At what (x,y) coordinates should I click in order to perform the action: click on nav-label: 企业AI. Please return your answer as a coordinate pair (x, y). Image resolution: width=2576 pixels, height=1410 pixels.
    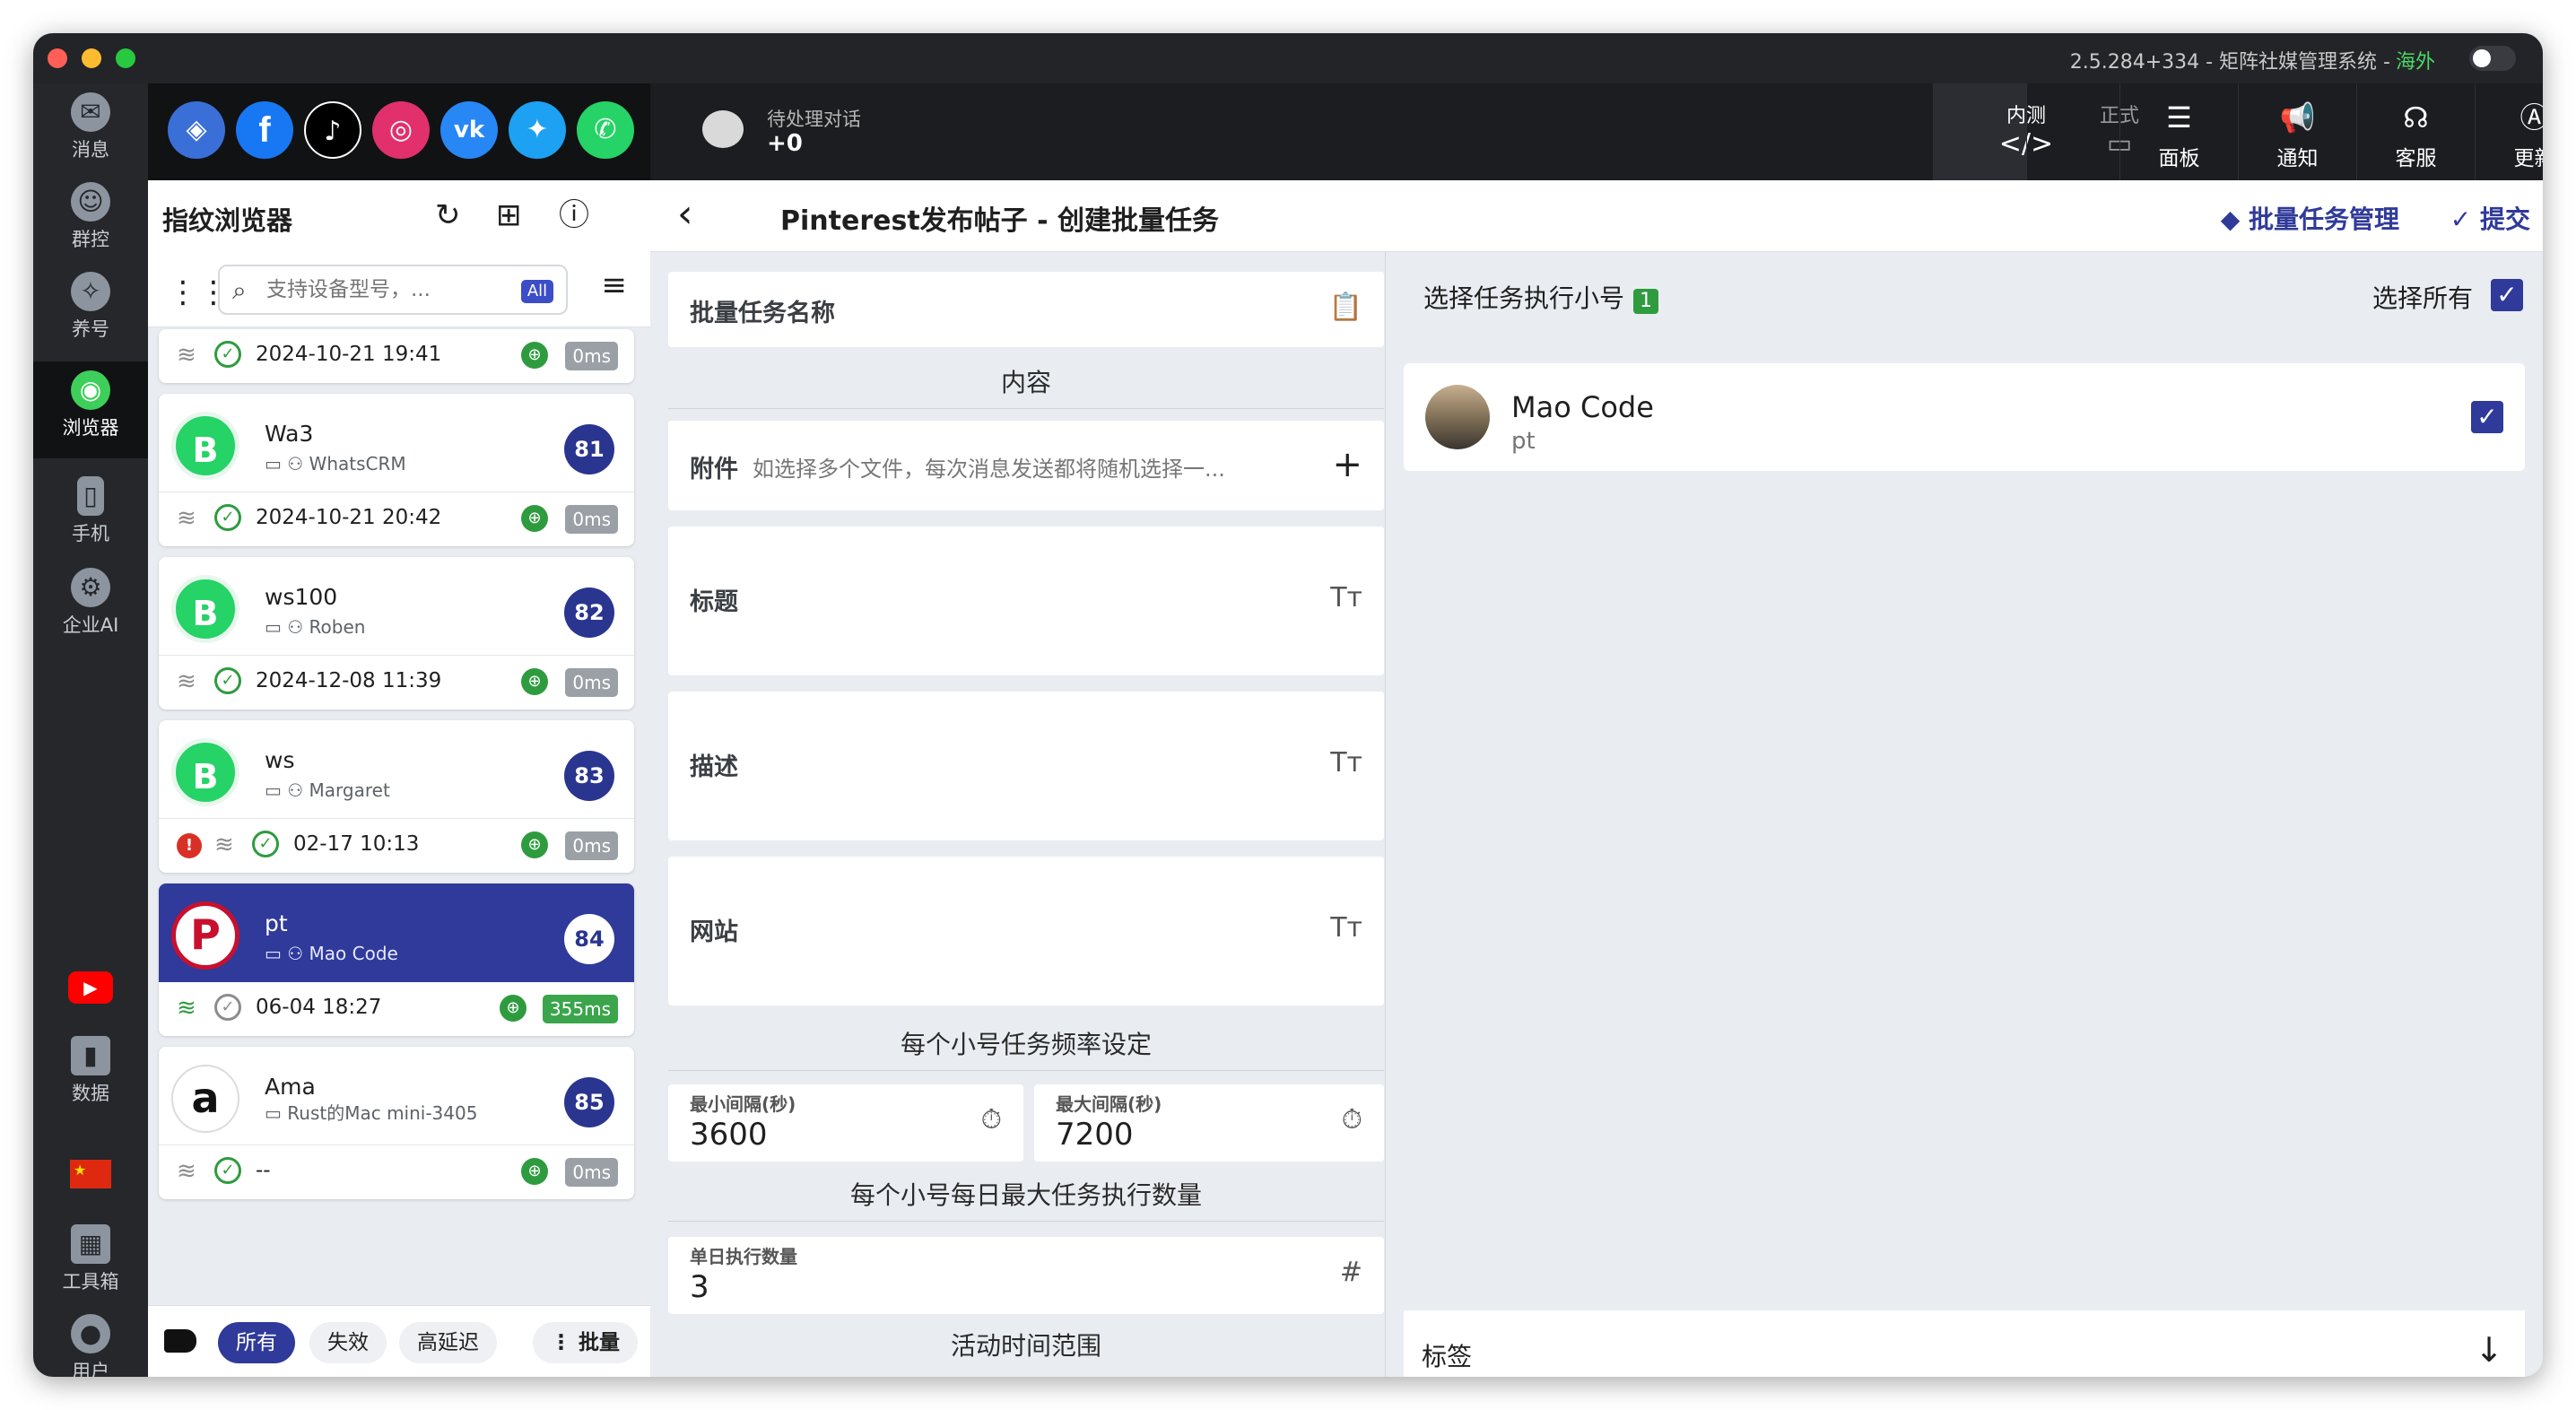
    Looking at the image, I should click on (90, 625).